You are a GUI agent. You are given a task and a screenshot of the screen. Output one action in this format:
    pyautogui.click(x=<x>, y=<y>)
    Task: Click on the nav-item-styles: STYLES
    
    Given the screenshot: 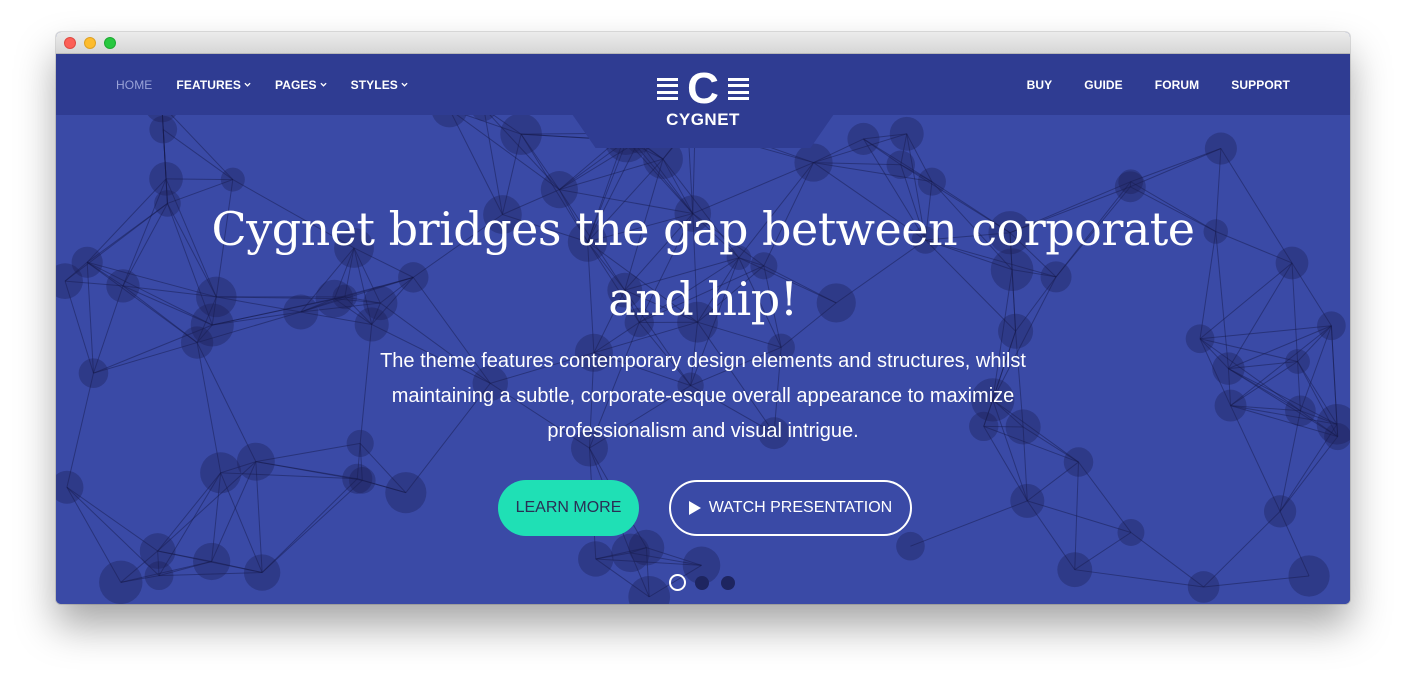 What is the action you would take?
    pyautogui.click(x=379, y=85)
    